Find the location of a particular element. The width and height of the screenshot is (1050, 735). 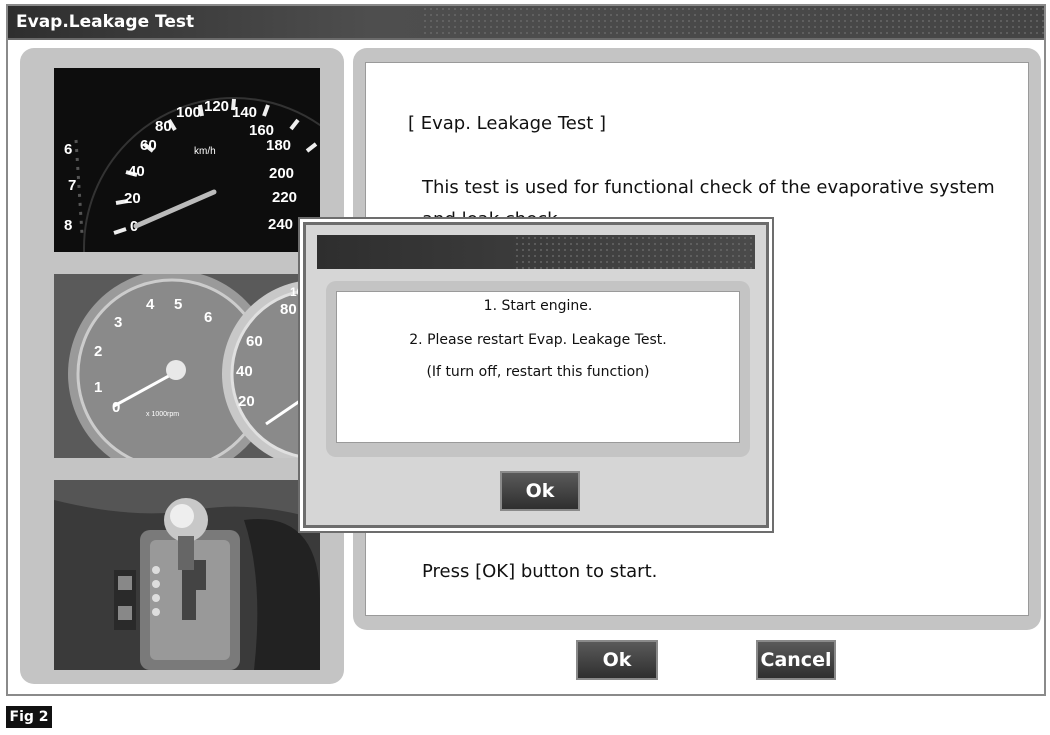

rpm-tick: 4 is located at coordinates (150, 304).